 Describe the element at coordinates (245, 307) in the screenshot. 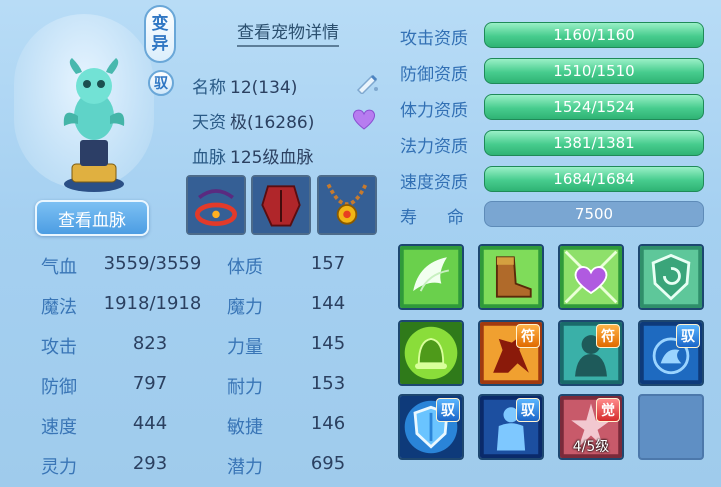

I see `stat-label: 魔力` at that location.